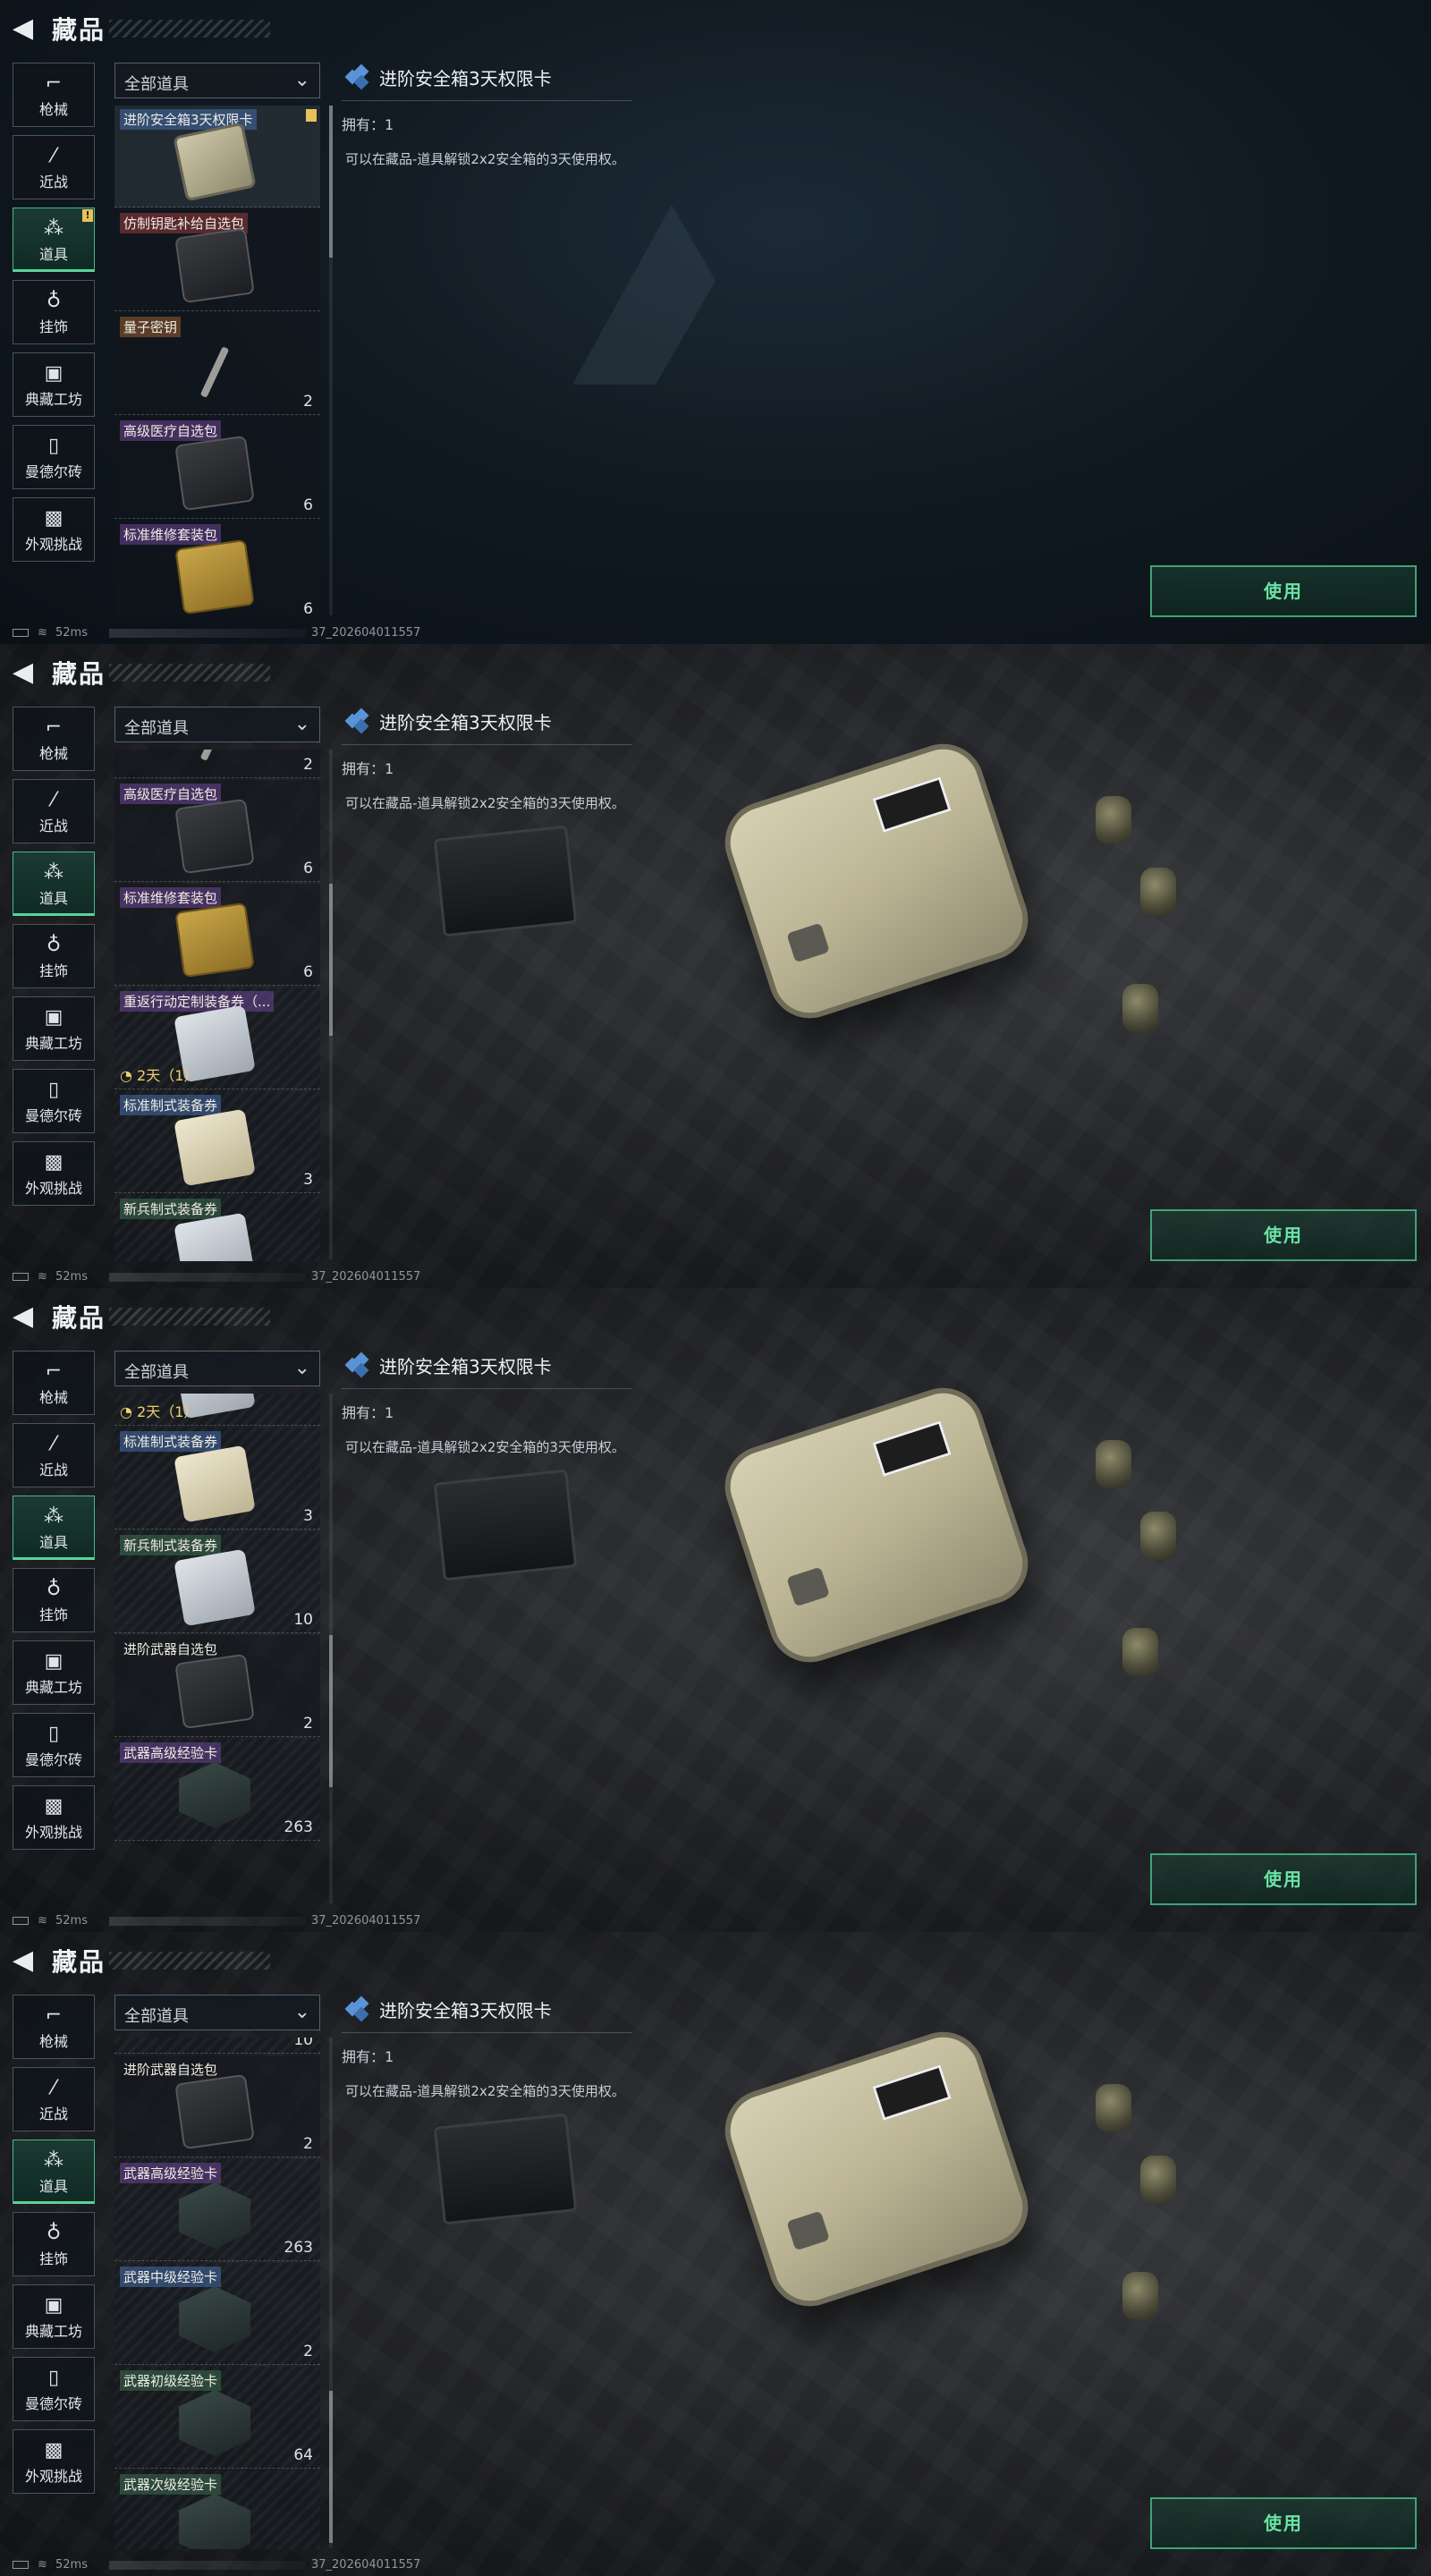 This screenshot has width=1431, height=2576. I want to click on list-item: 武器中级经验卡 2, so click(217, 2314).